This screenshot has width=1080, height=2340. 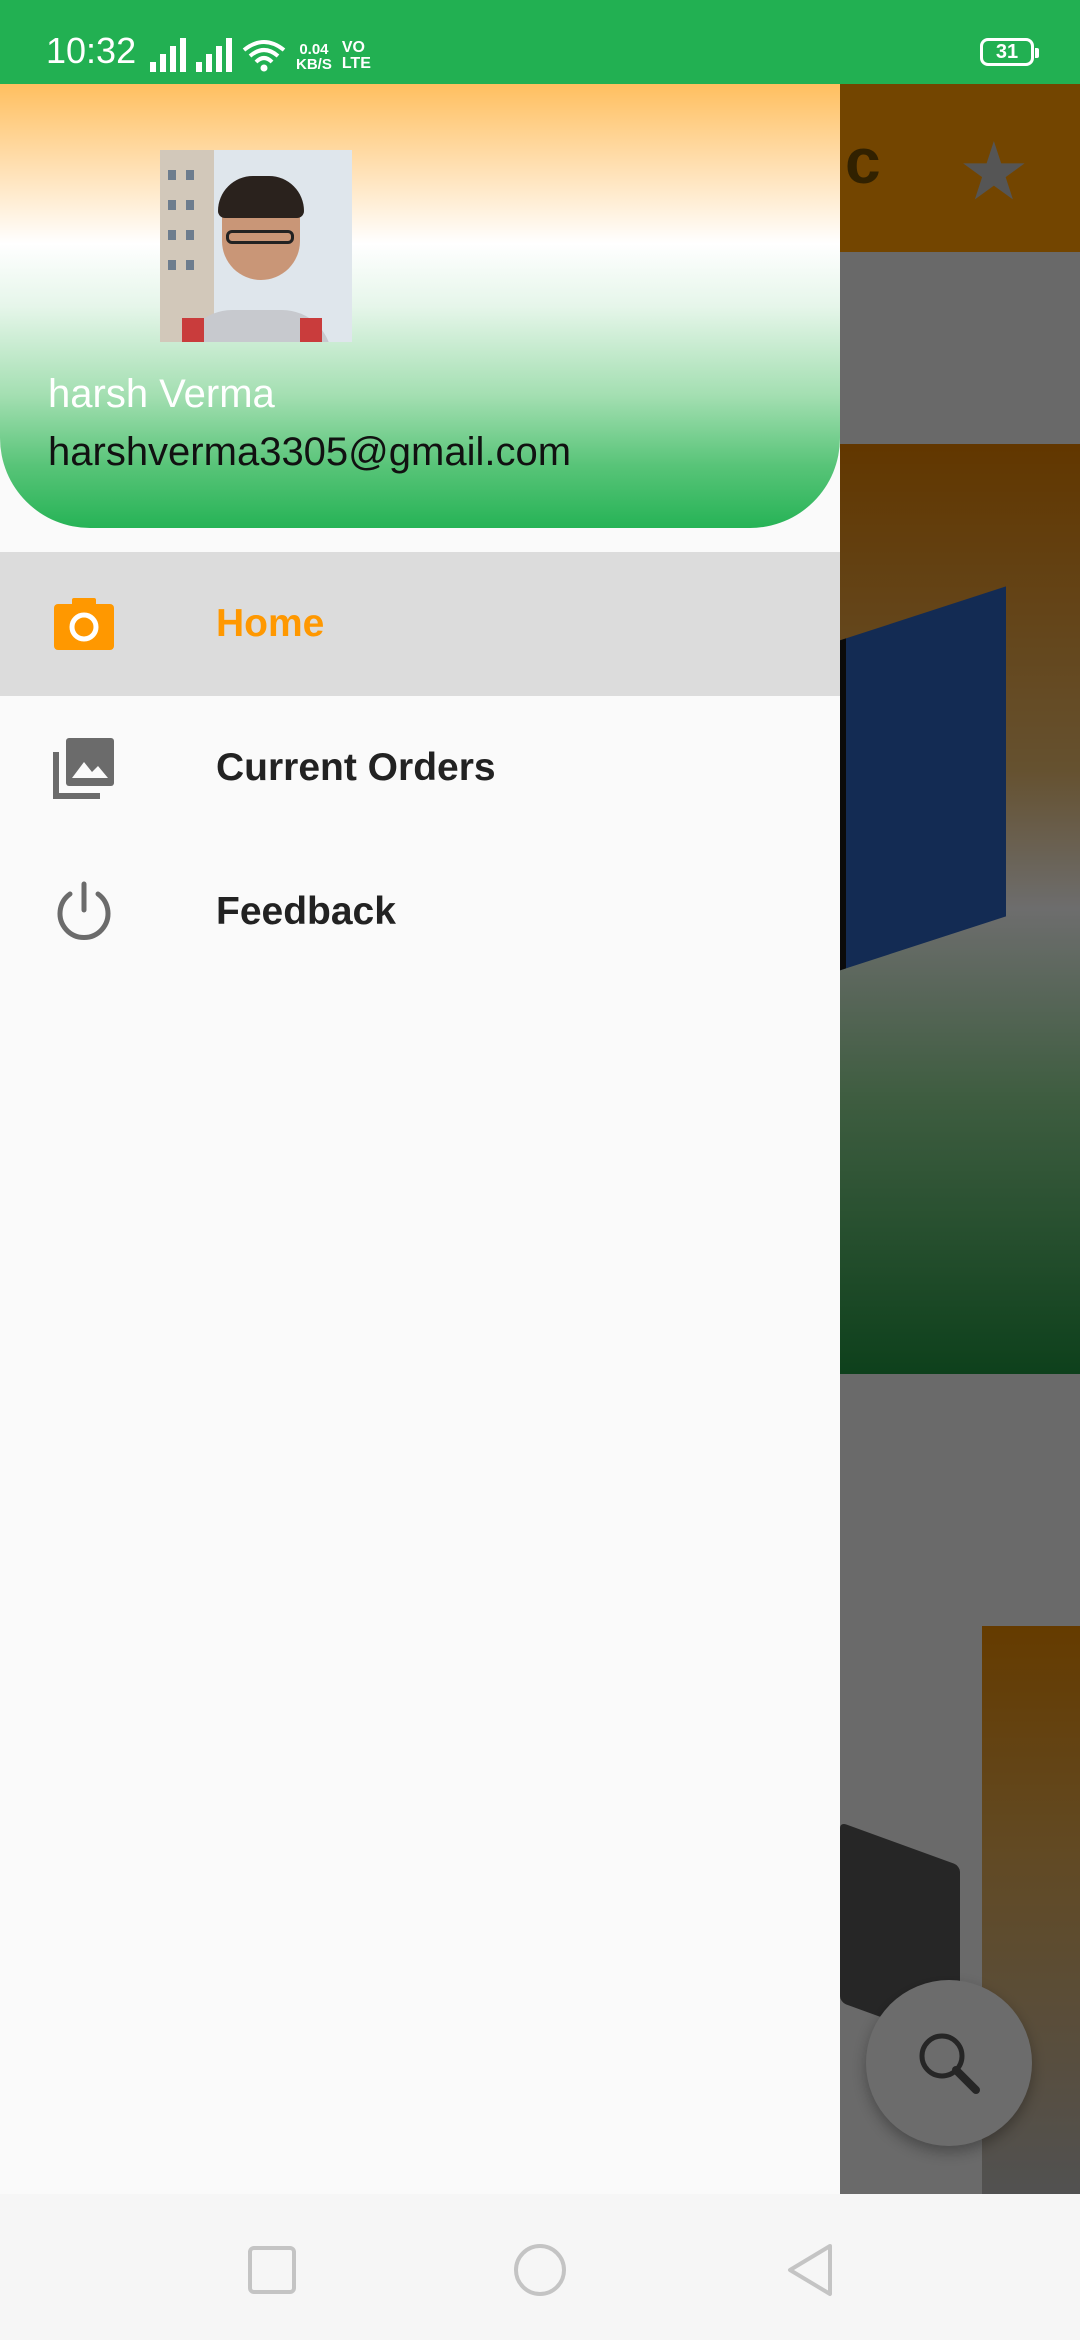 I want to click on status-bar: 10:32 0.04 KB/S VO LTE 31, so click(x=540, y=42).